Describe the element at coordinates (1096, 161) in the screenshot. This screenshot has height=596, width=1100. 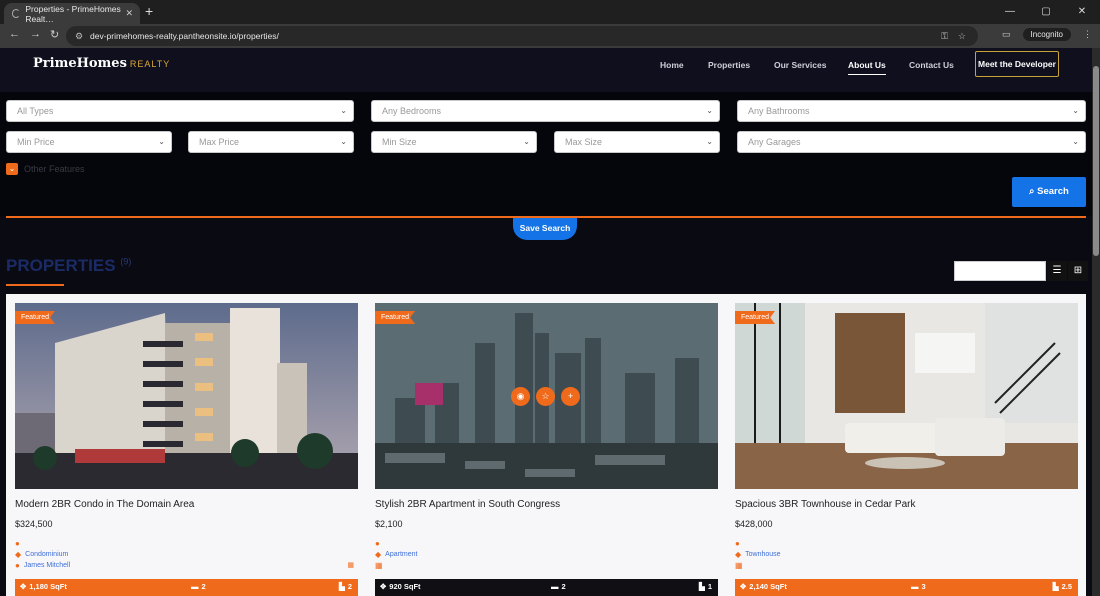
I see `scrollbar-thumb` at that location.